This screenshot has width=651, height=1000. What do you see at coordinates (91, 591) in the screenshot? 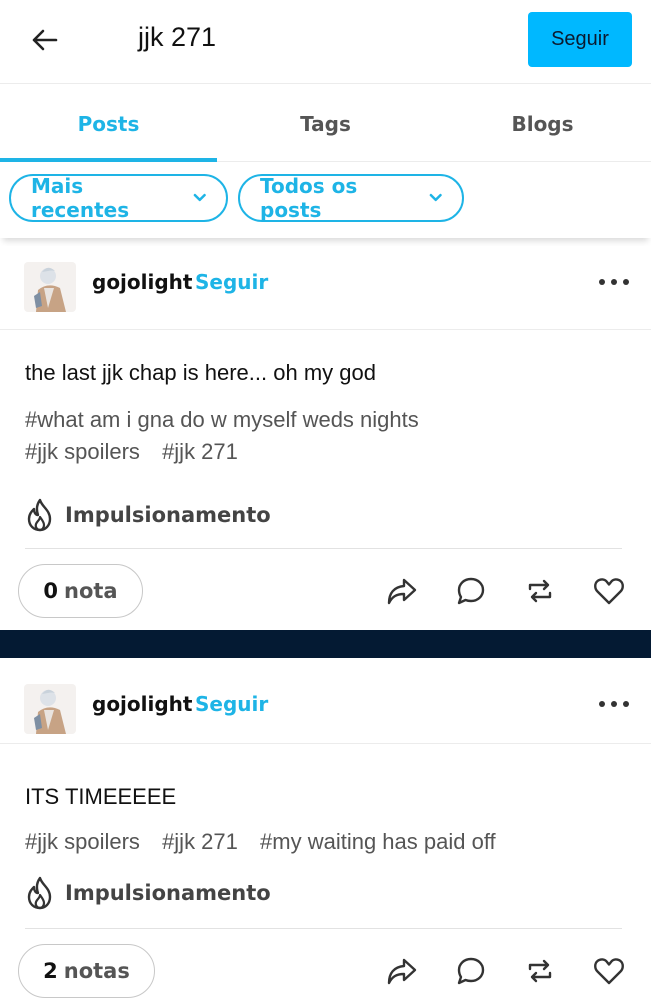
I see `notes-label: nota` at bounding box center [91, 591].